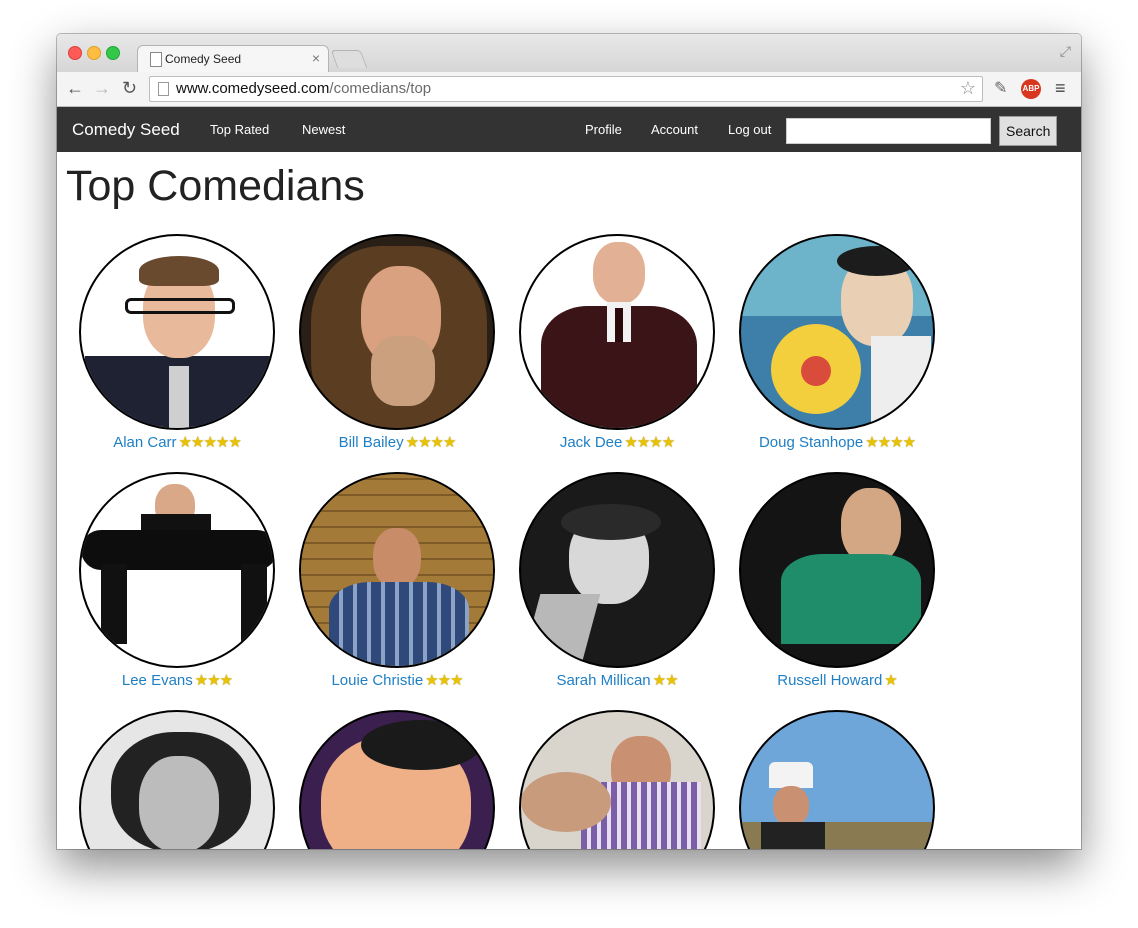 The width and height of the screenshot is (1138, 928). I want to click on comedian-card: Alan Carr ★★★★★, so click(177, 342).